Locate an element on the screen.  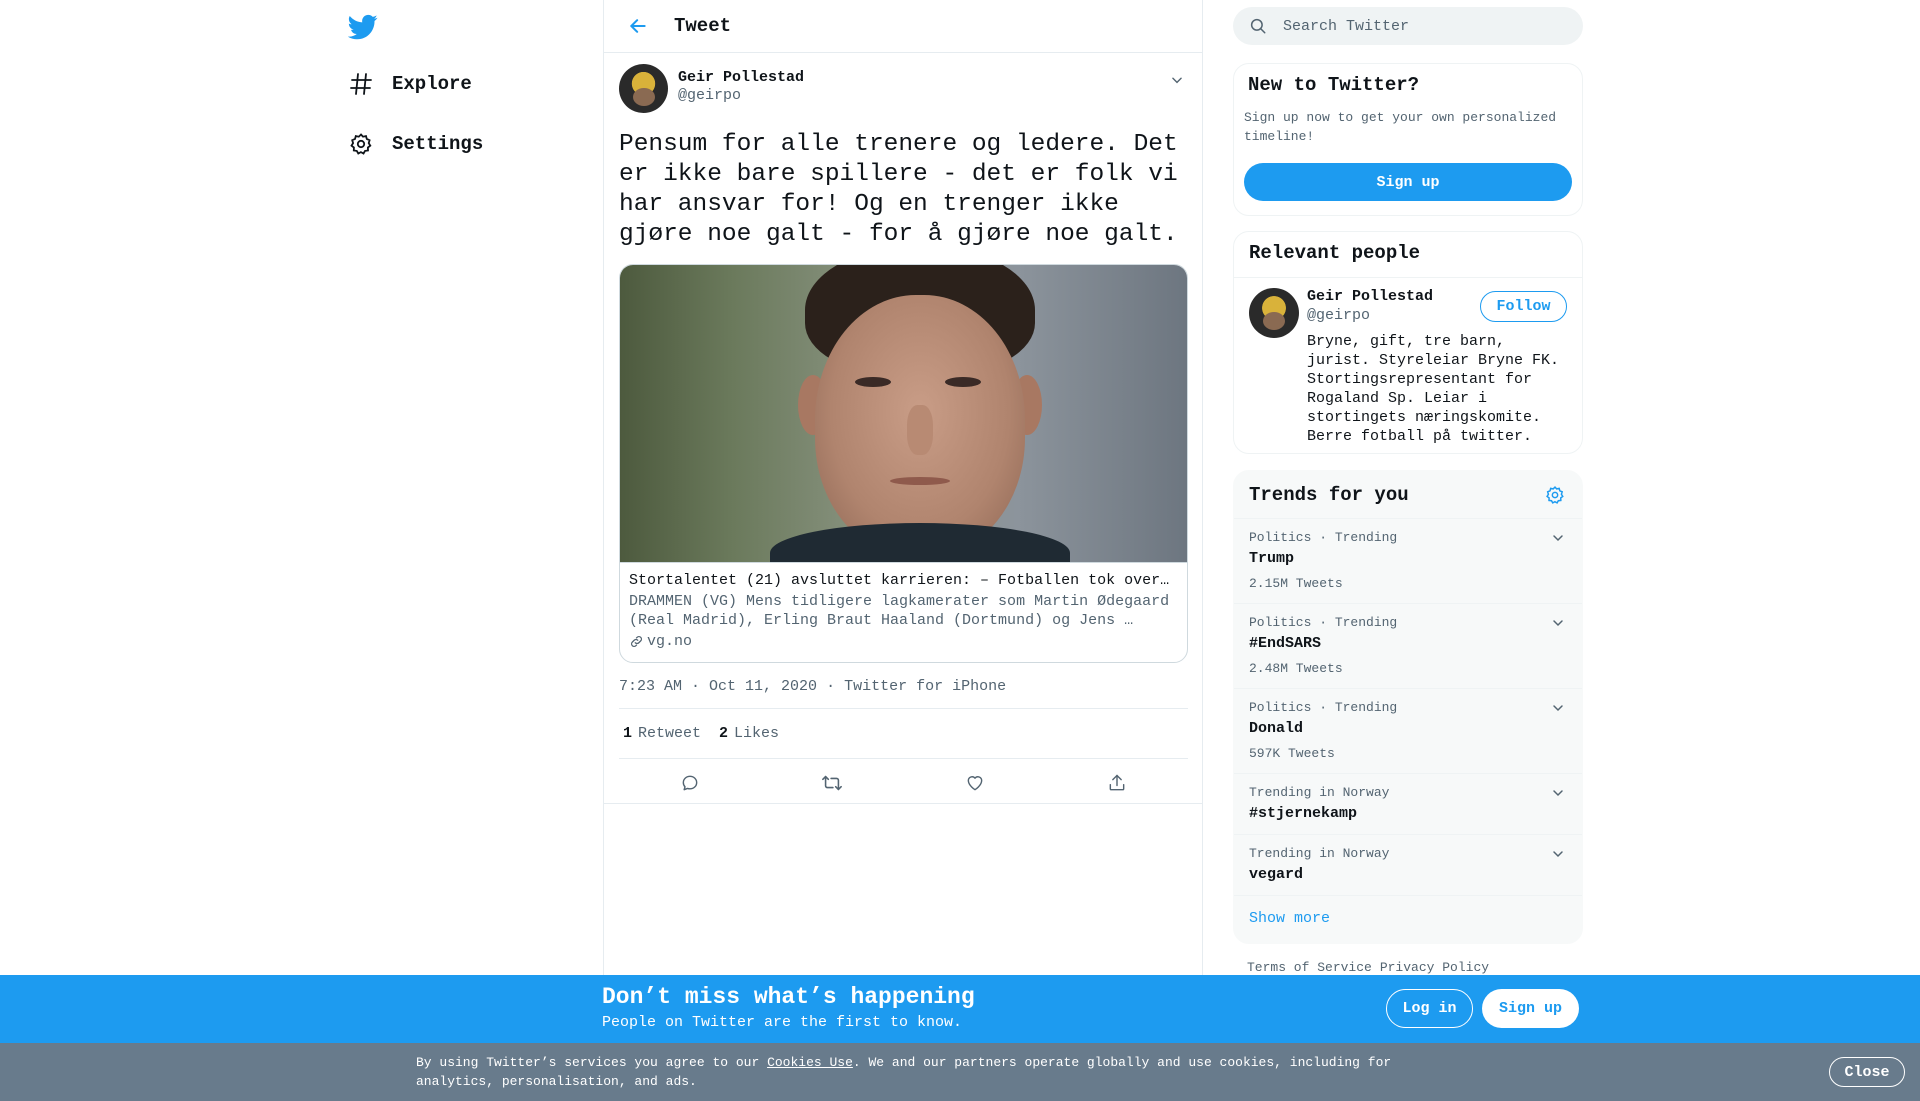
search-placeholder: Search Twitter is located at coordinates (1346, 26).